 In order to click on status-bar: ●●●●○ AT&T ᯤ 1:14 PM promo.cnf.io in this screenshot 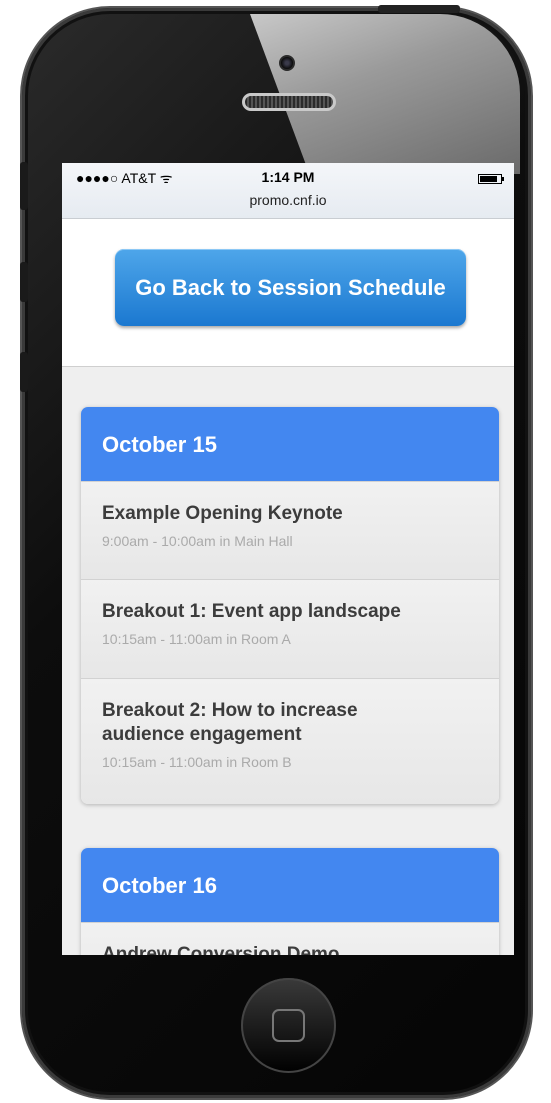, I will do `click(288, 191)`.